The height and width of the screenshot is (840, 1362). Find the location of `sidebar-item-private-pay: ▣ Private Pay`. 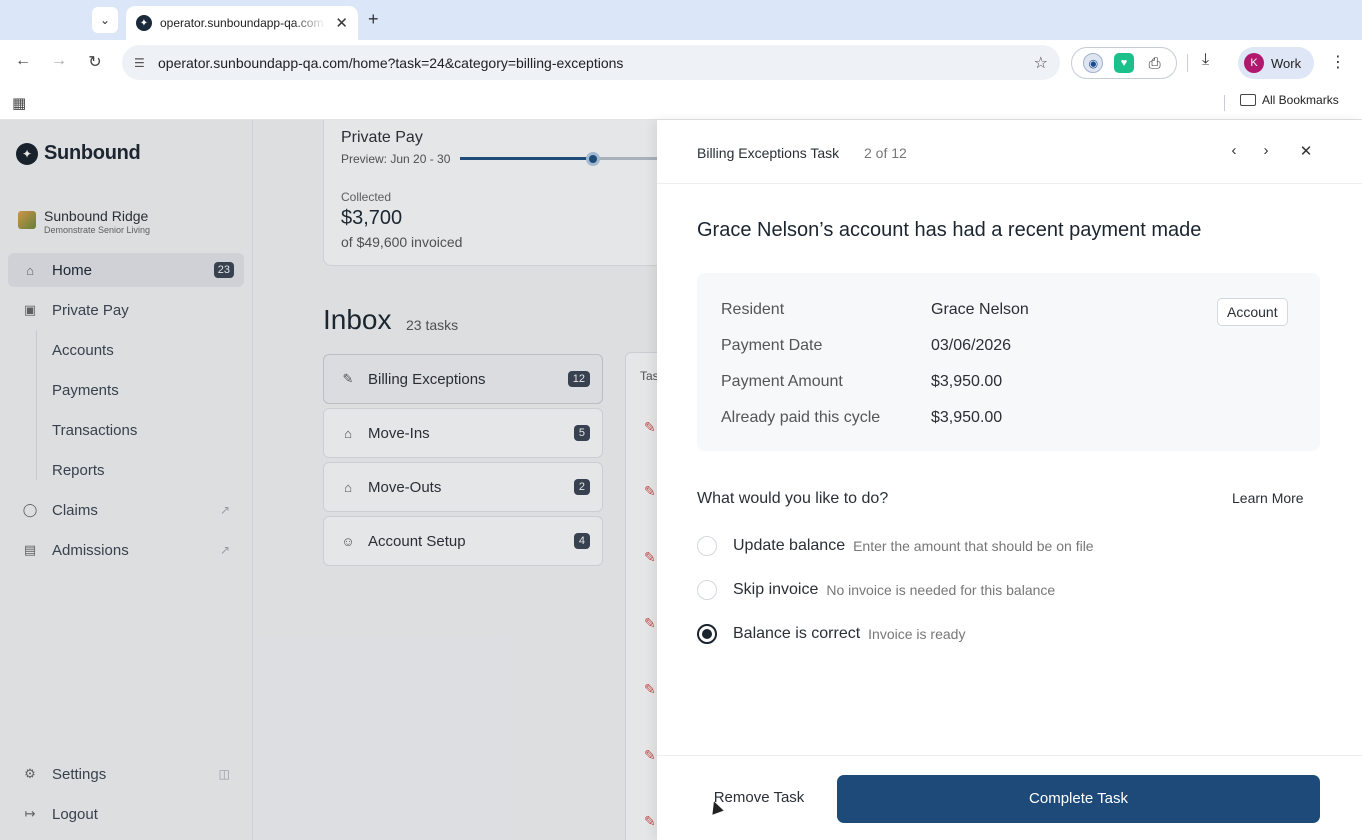

sidebar-item-private-pay: ▣ Private Pay is located at coordinates (126, 310).